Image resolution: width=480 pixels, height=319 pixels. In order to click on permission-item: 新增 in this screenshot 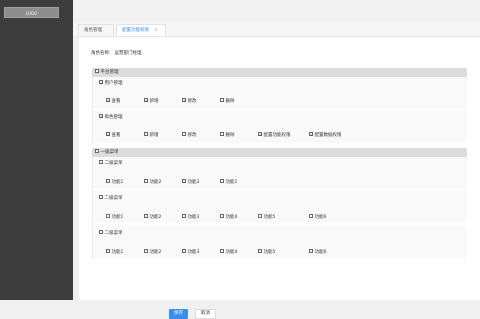, I will do `click(151, 135)`.